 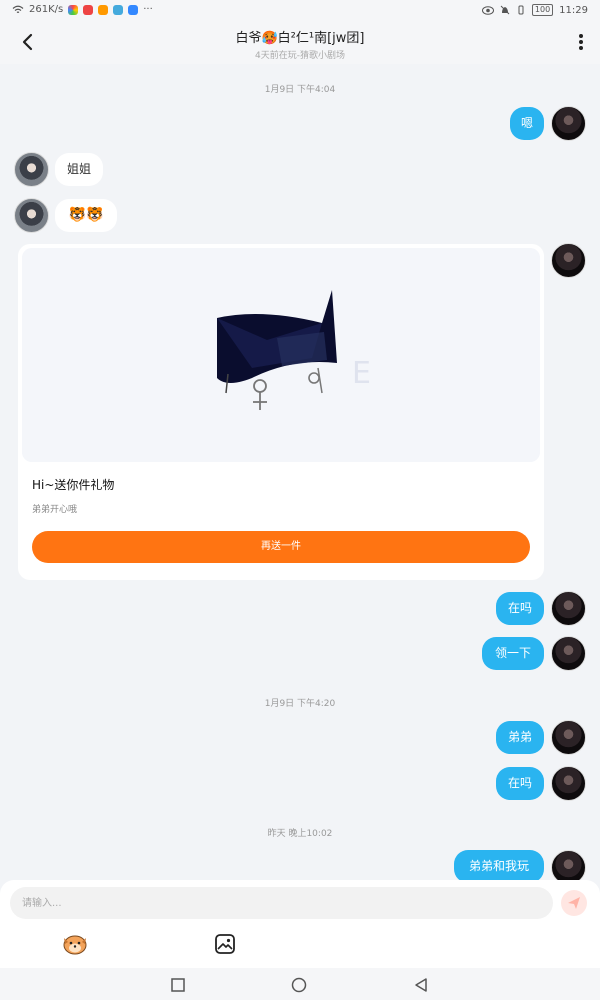 I want to click on send-another-gift-button: 再送一件, so click(x=281, y=547).